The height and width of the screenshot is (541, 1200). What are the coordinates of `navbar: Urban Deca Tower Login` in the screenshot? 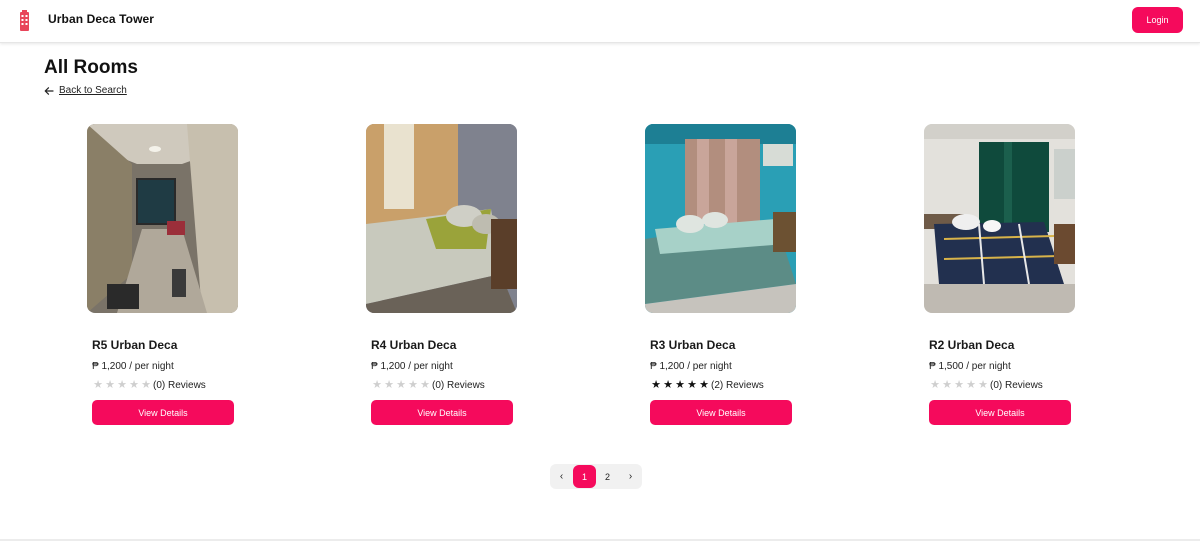 It's located at (600, 21).